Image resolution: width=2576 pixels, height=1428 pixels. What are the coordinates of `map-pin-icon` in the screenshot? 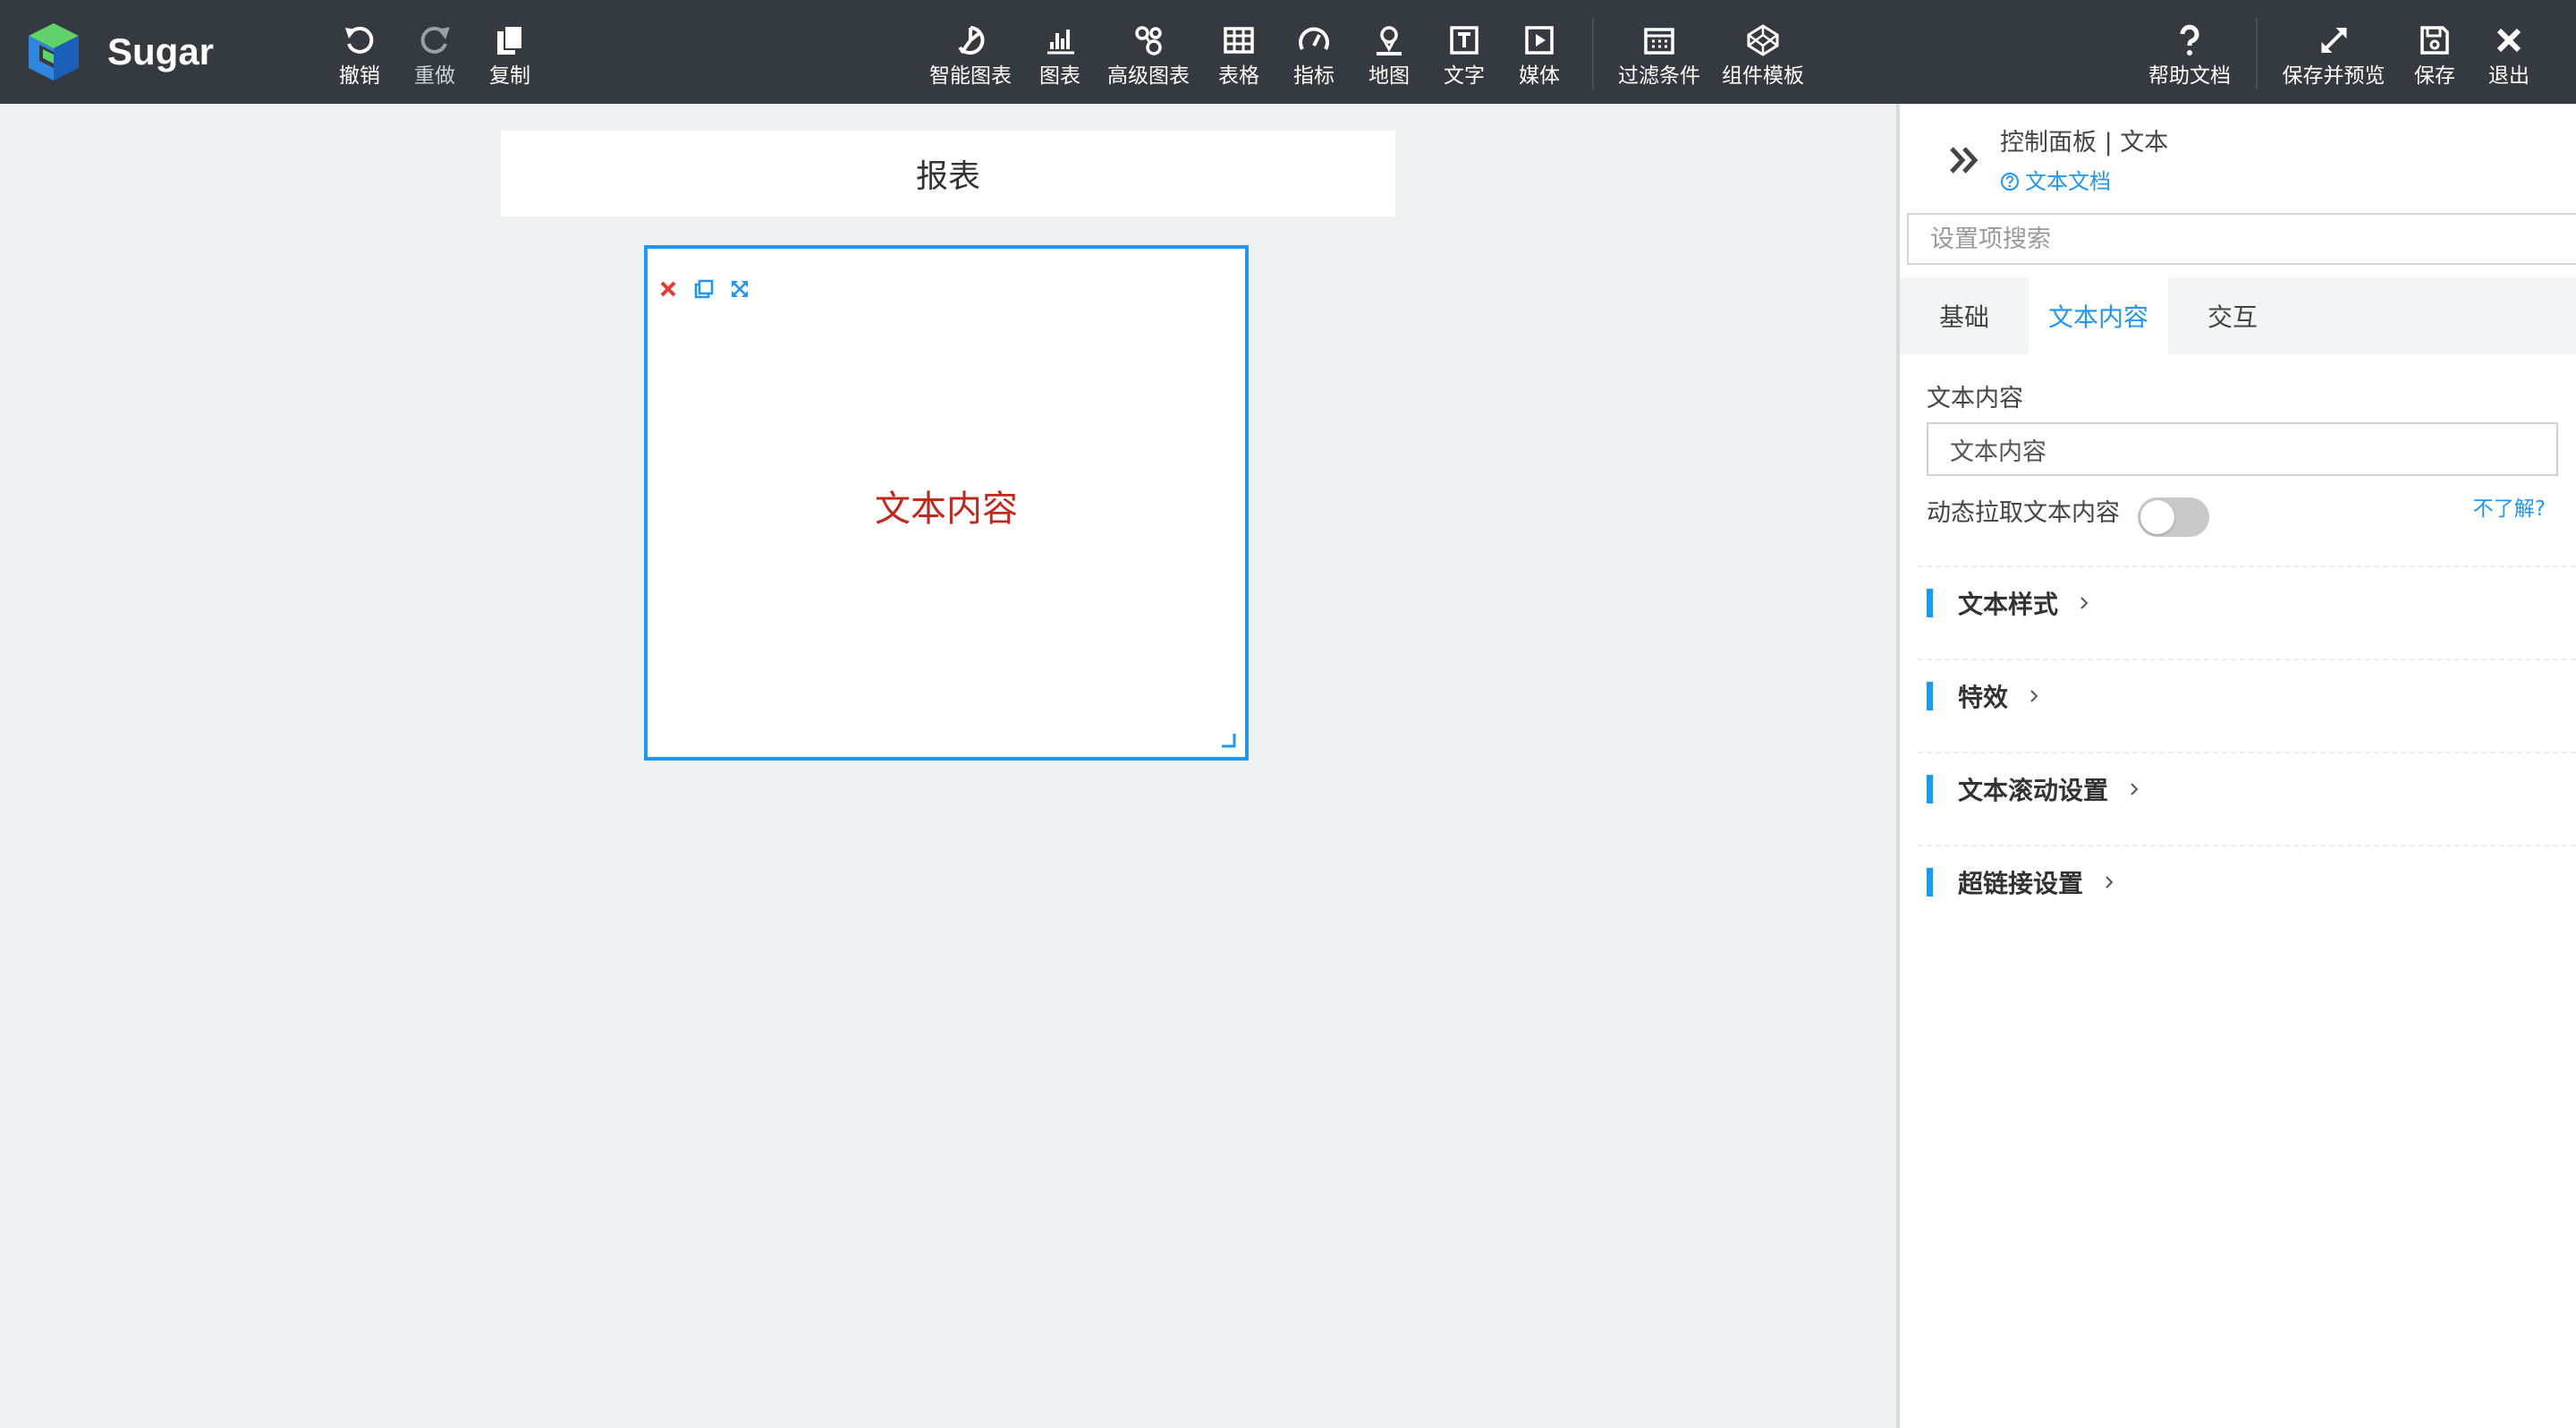 It's located at (1389, 40).